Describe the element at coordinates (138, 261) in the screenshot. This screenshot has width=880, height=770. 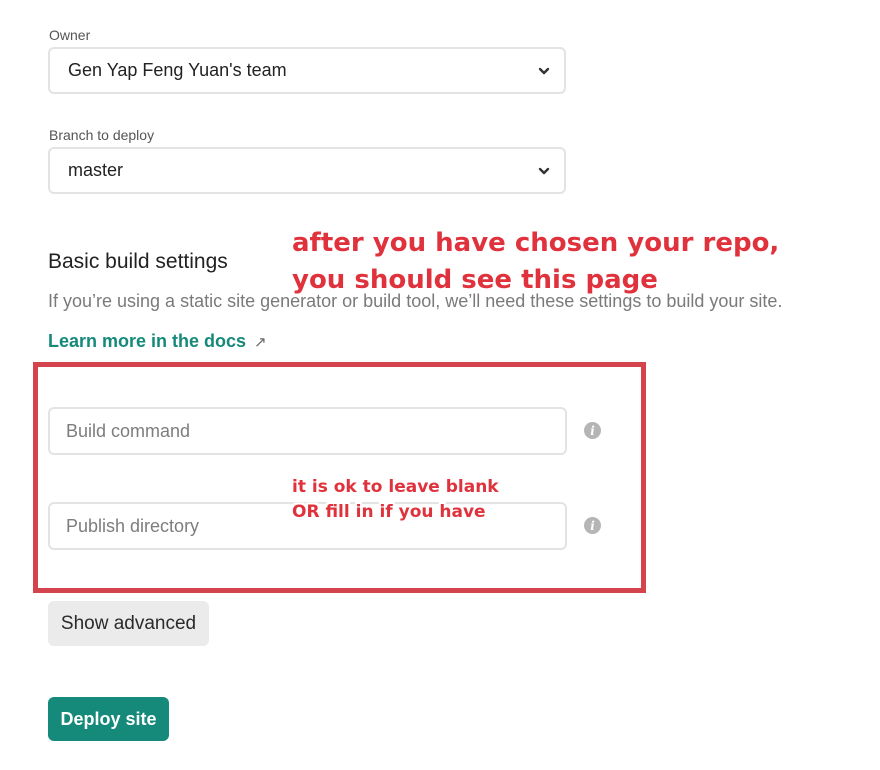
I see `section-title: Basic build settings` at that location.